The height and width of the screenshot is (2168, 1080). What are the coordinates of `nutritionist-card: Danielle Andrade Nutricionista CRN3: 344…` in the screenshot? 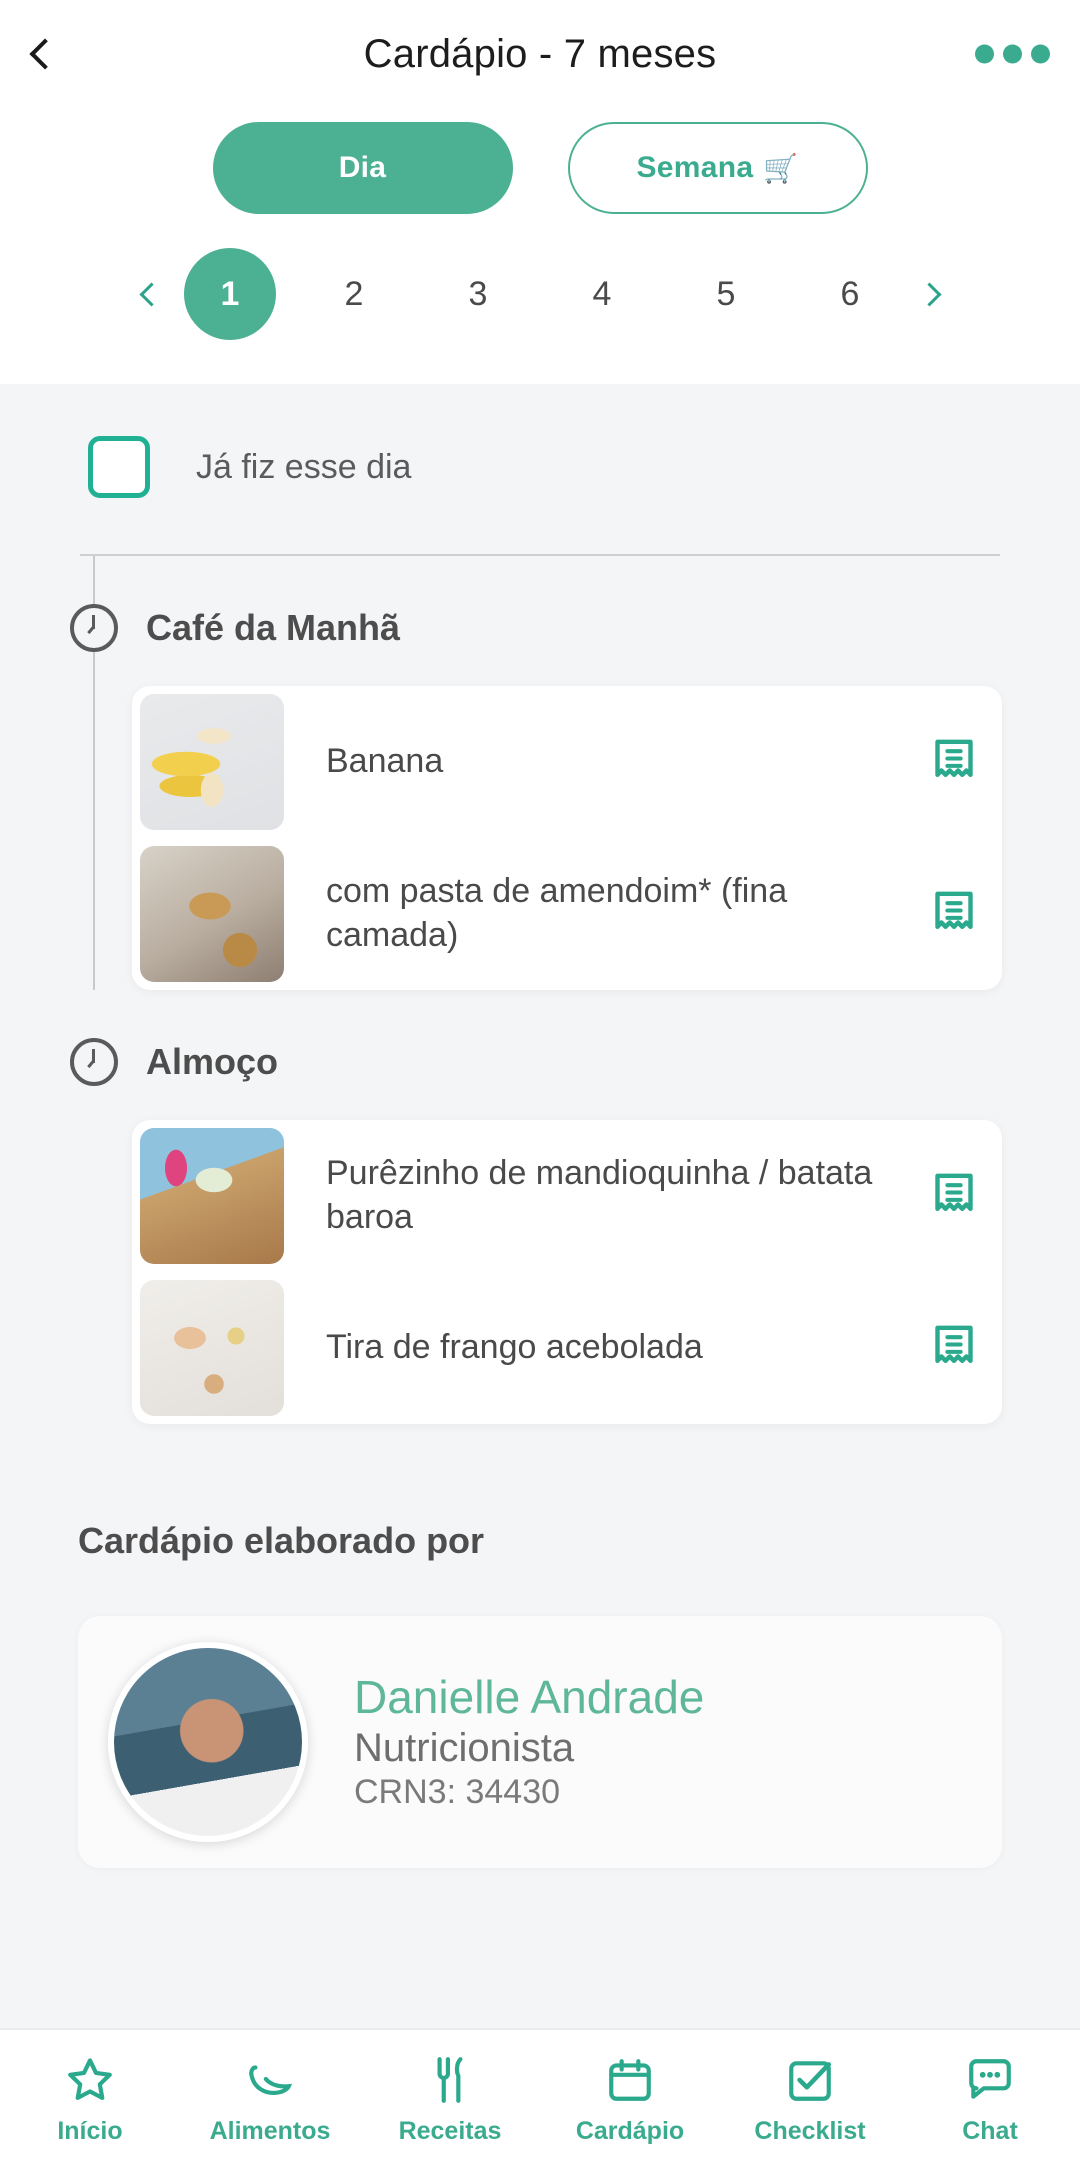 It's located at (540, 1742).